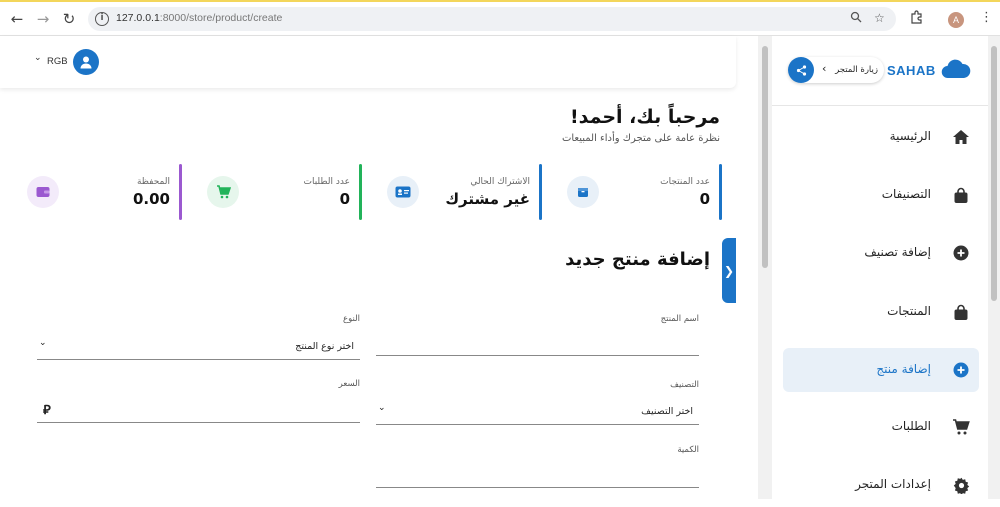  What do you see at coordinates (537, 467) in the screenshot?
I see `quantity-field: الكمية` at bounding box center [537, 467].